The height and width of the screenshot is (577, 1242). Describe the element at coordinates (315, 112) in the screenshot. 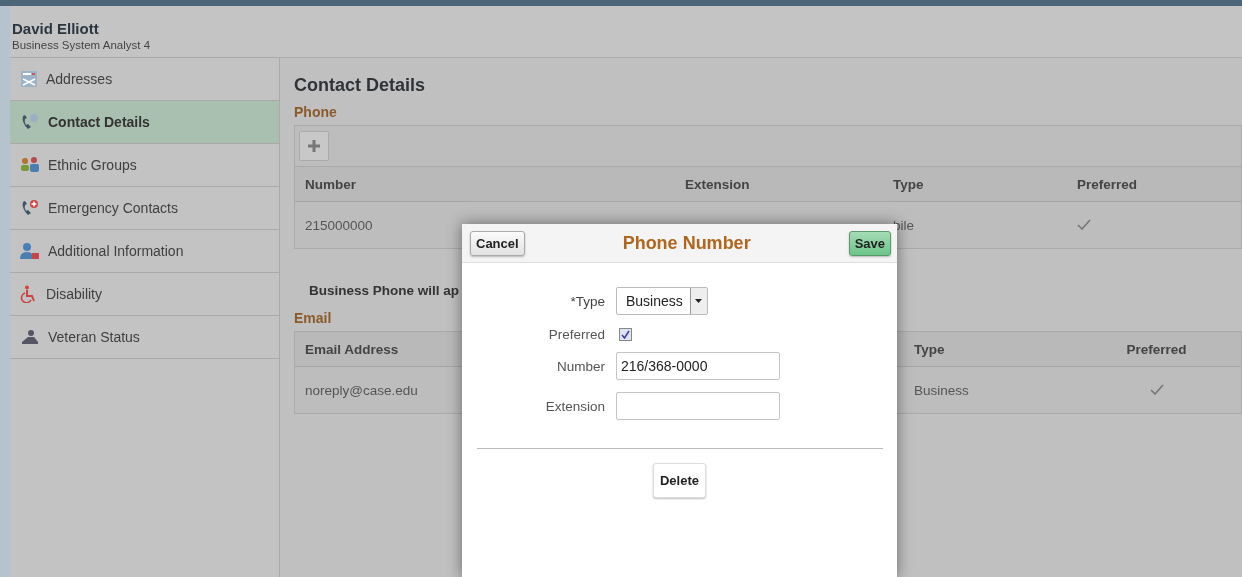

I see `section-heading: Phone` at that location.